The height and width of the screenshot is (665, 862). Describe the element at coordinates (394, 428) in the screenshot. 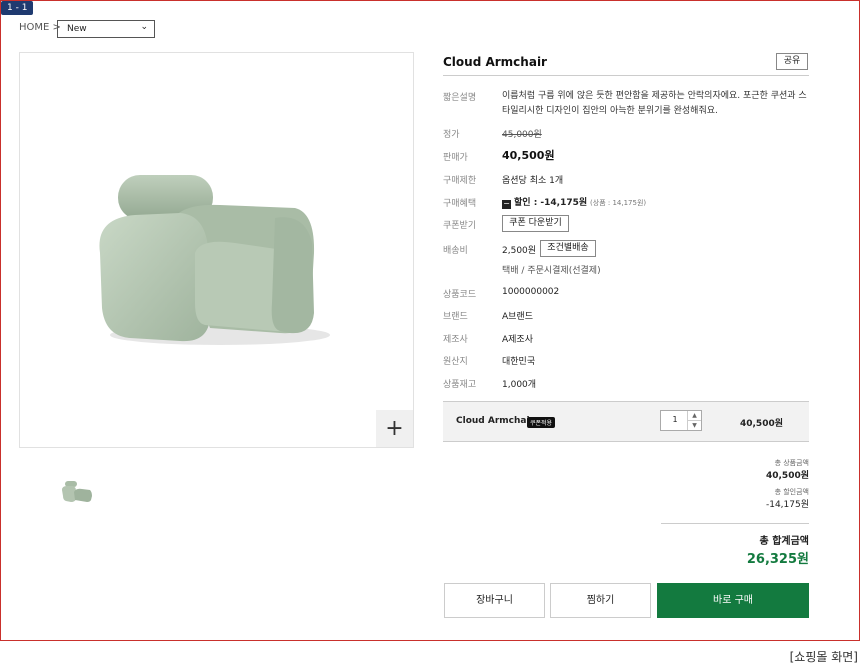

I see `plus-icon: +` at that location.